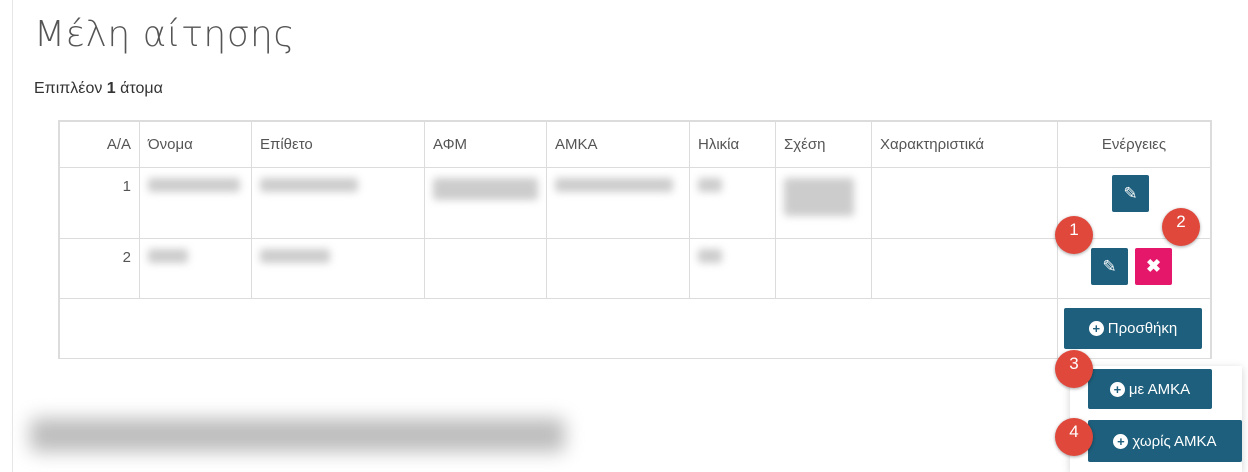 This screenshot has height=472, width=1248. I want to click on add-without-amka-option: + χωρίς ΑΜΚΑ, so click(1165, 441).